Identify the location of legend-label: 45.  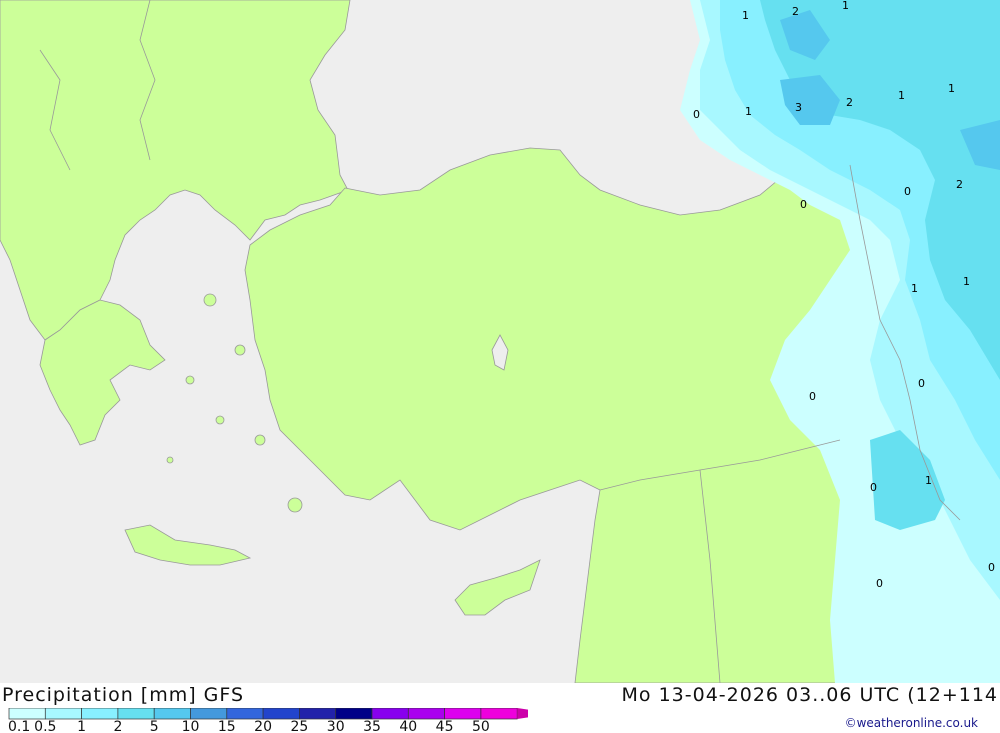
(445, 725).